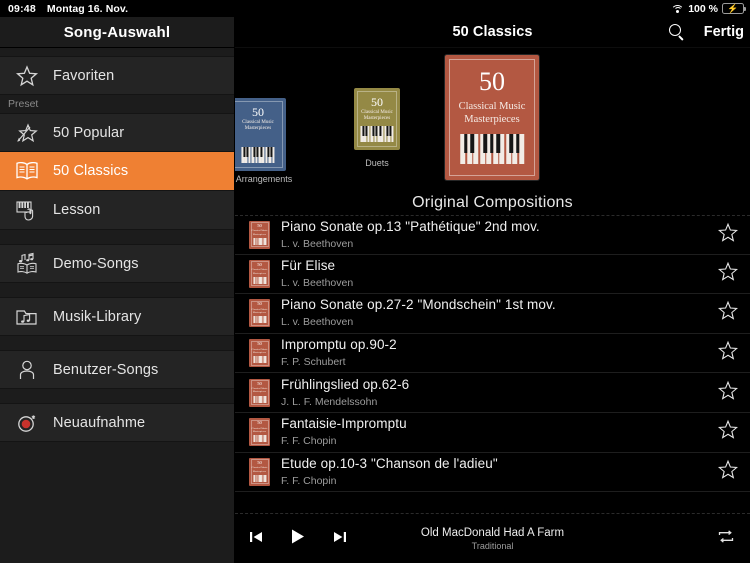  What do you see at coordinates (339, 539) in the screenshot?
I see `skip-next-icon` at bounding box center [339, 539].